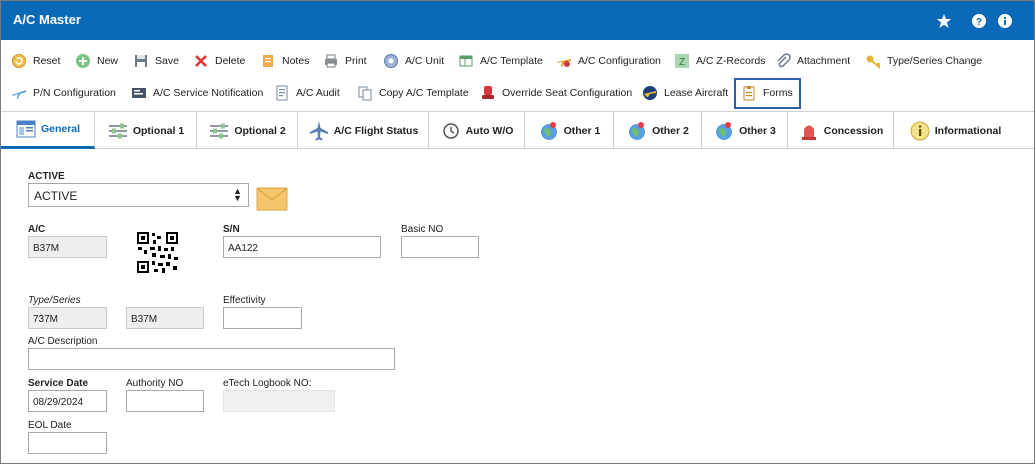  Describe the element at coordinates (231, 229) in the screenshot. I see `sn-label: S/N` at that location.